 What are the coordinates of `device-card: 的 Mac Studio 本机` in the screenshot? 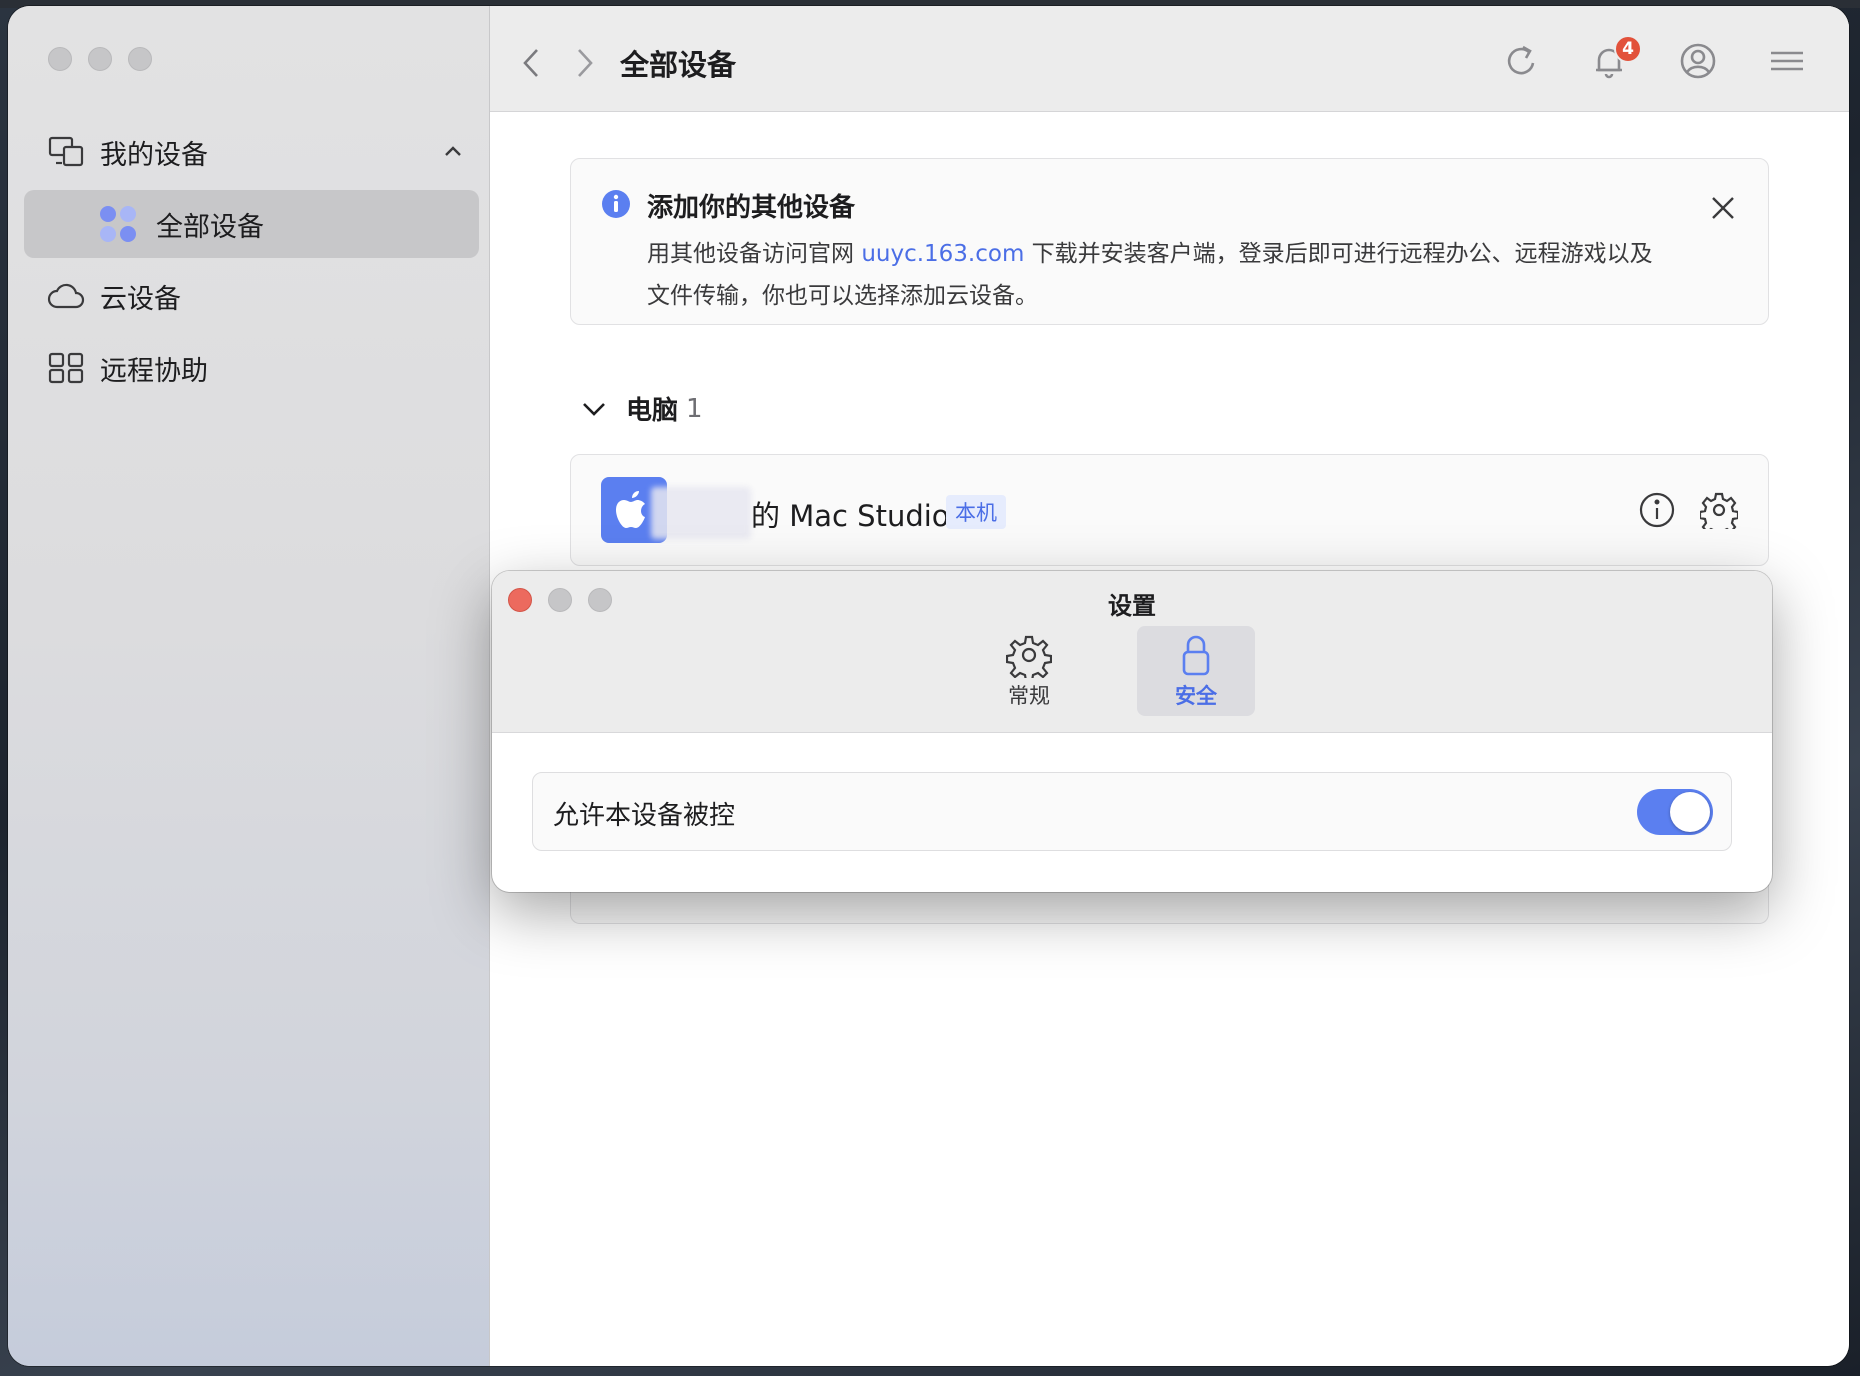 It's located at (1169, 510).